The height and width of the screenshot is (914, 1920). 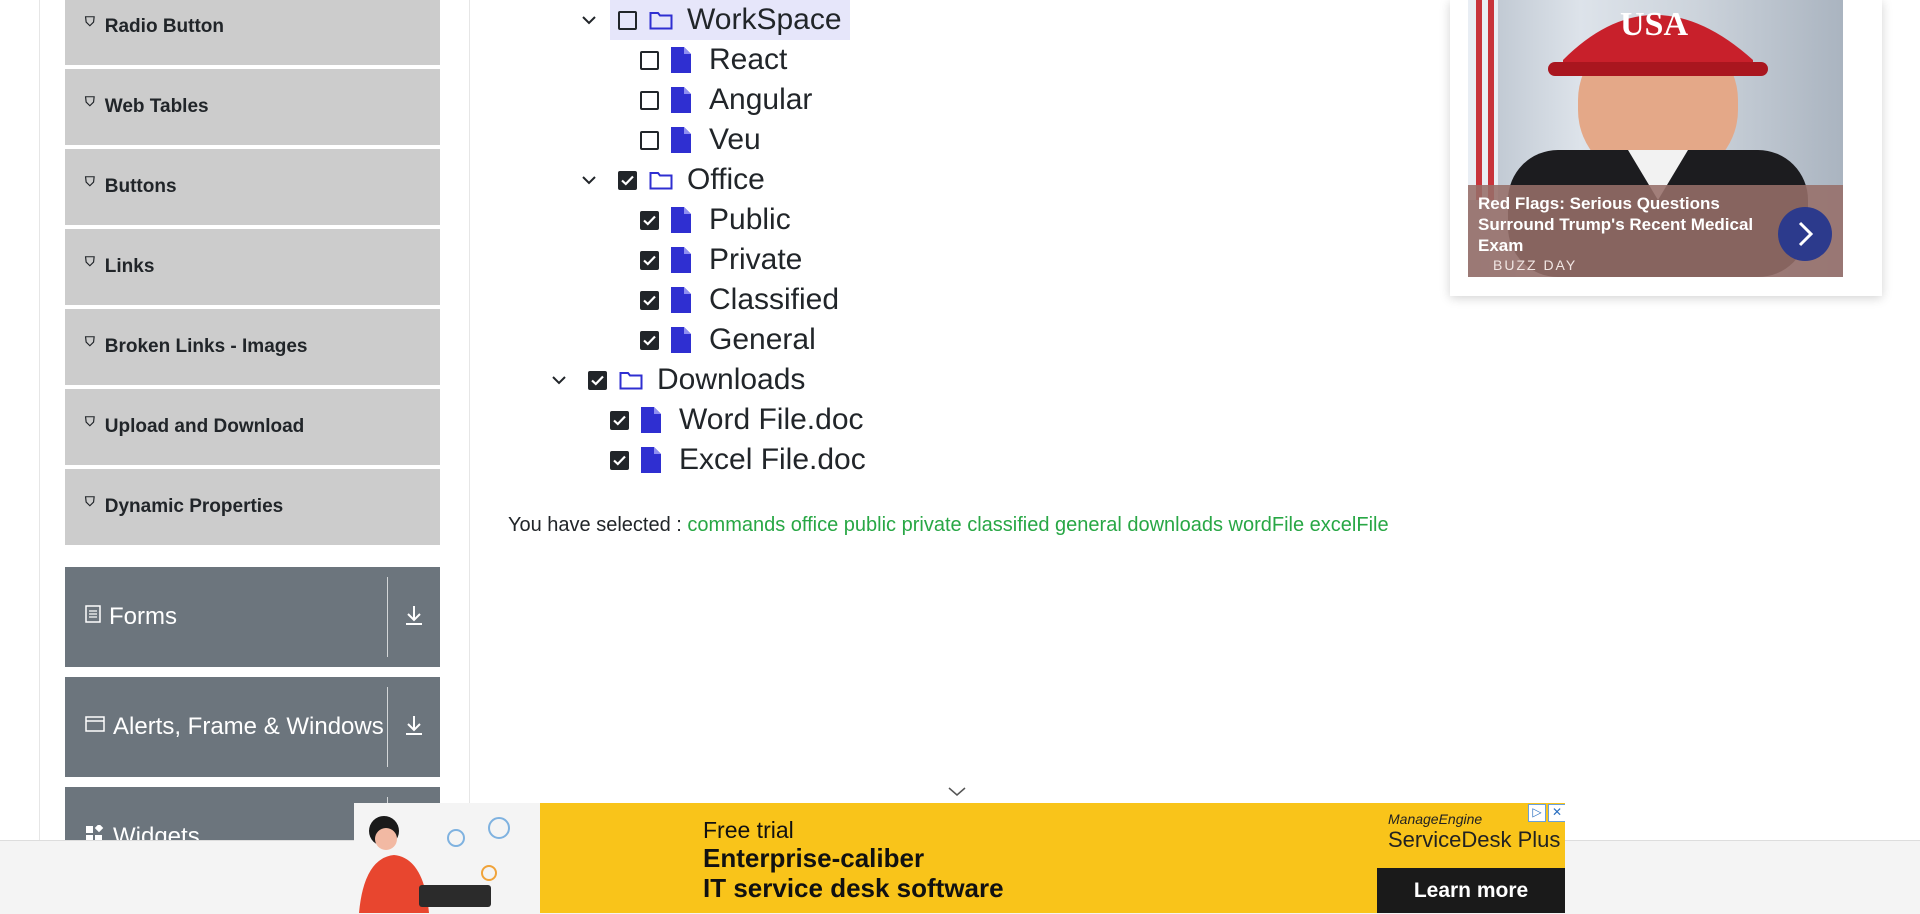 I want to click on ad-headline-1: Enterprise-caliber, so click(x=814, y=858).